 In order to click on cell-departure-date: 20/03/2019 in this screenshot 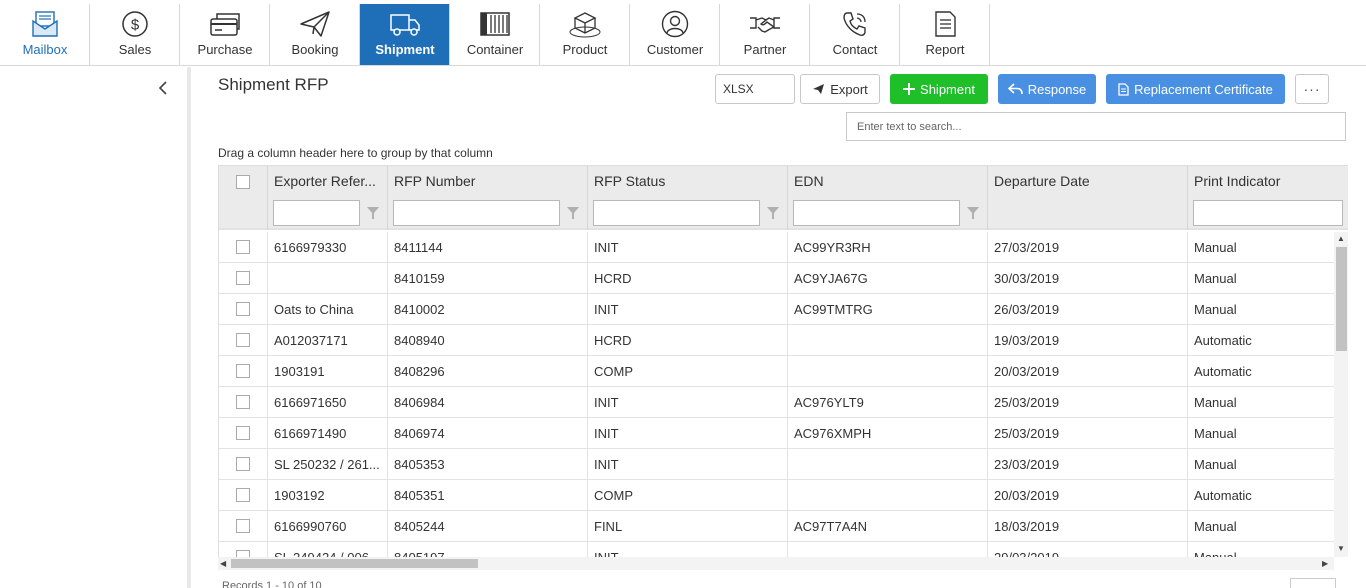, I will do `click(1088, 495)`.